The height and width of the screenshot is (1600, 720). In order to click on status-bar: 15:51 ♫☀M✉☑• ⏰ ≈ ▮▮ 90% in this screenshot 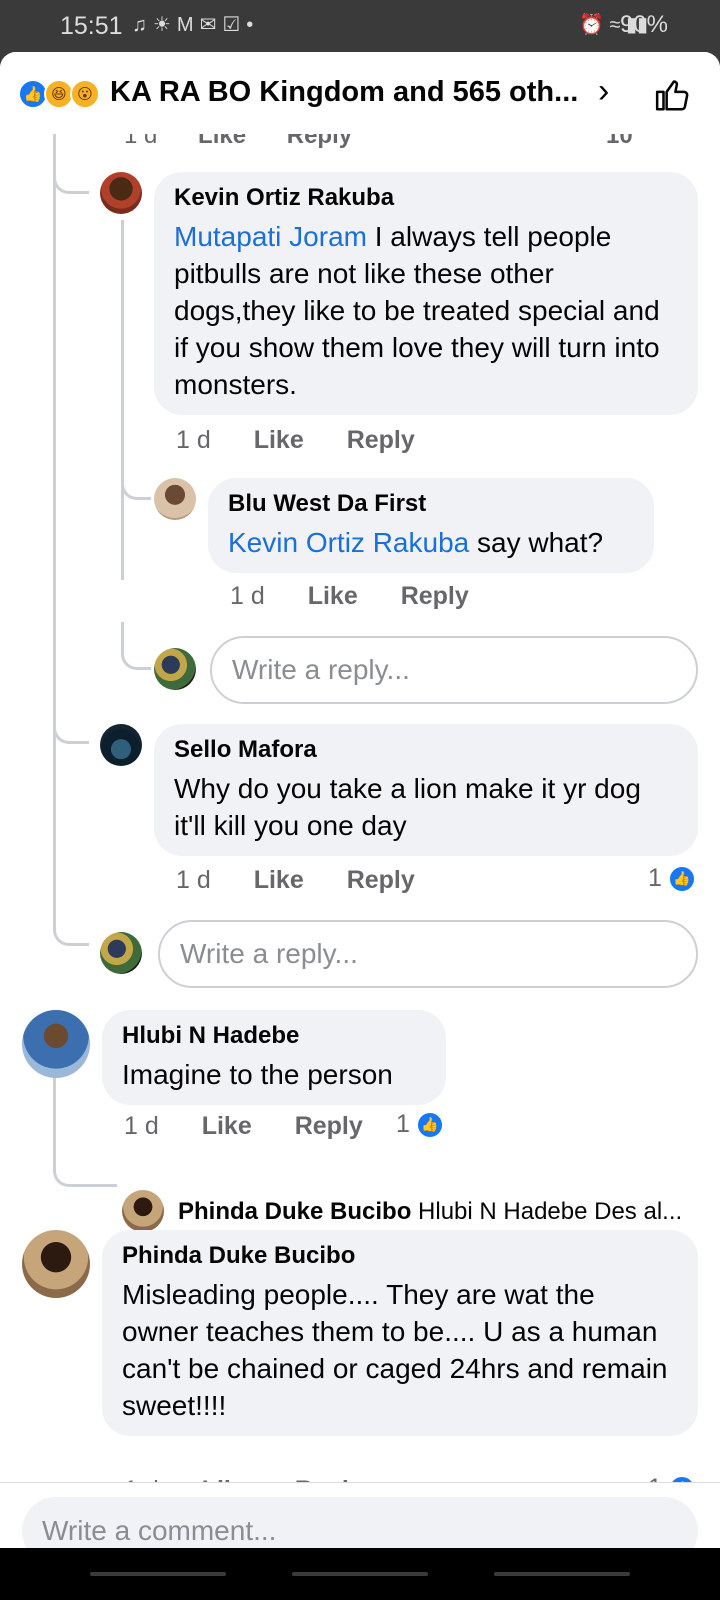, I will do `click(360, 26)`.